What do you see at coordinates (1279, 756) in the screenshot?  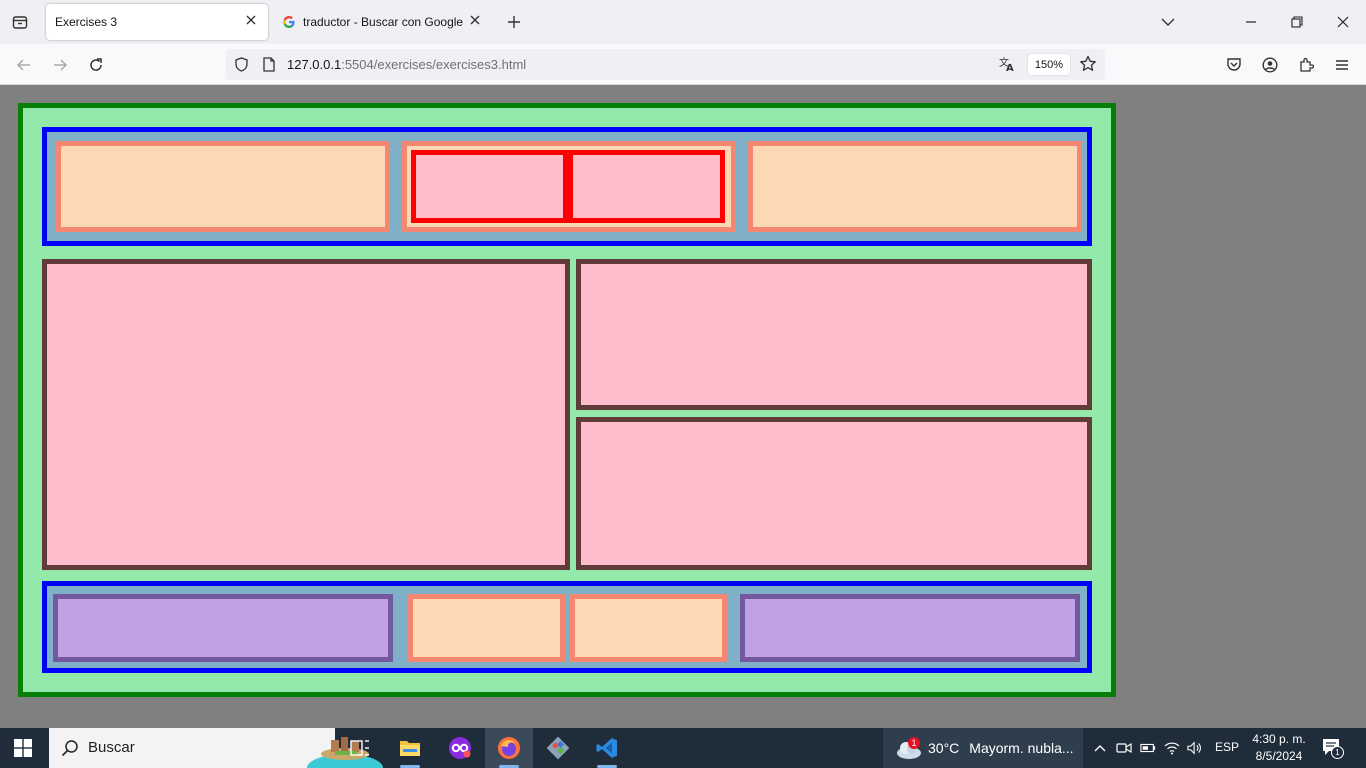 I see `clock-date: 8/5/2024` at bounding box center [1279, 756].